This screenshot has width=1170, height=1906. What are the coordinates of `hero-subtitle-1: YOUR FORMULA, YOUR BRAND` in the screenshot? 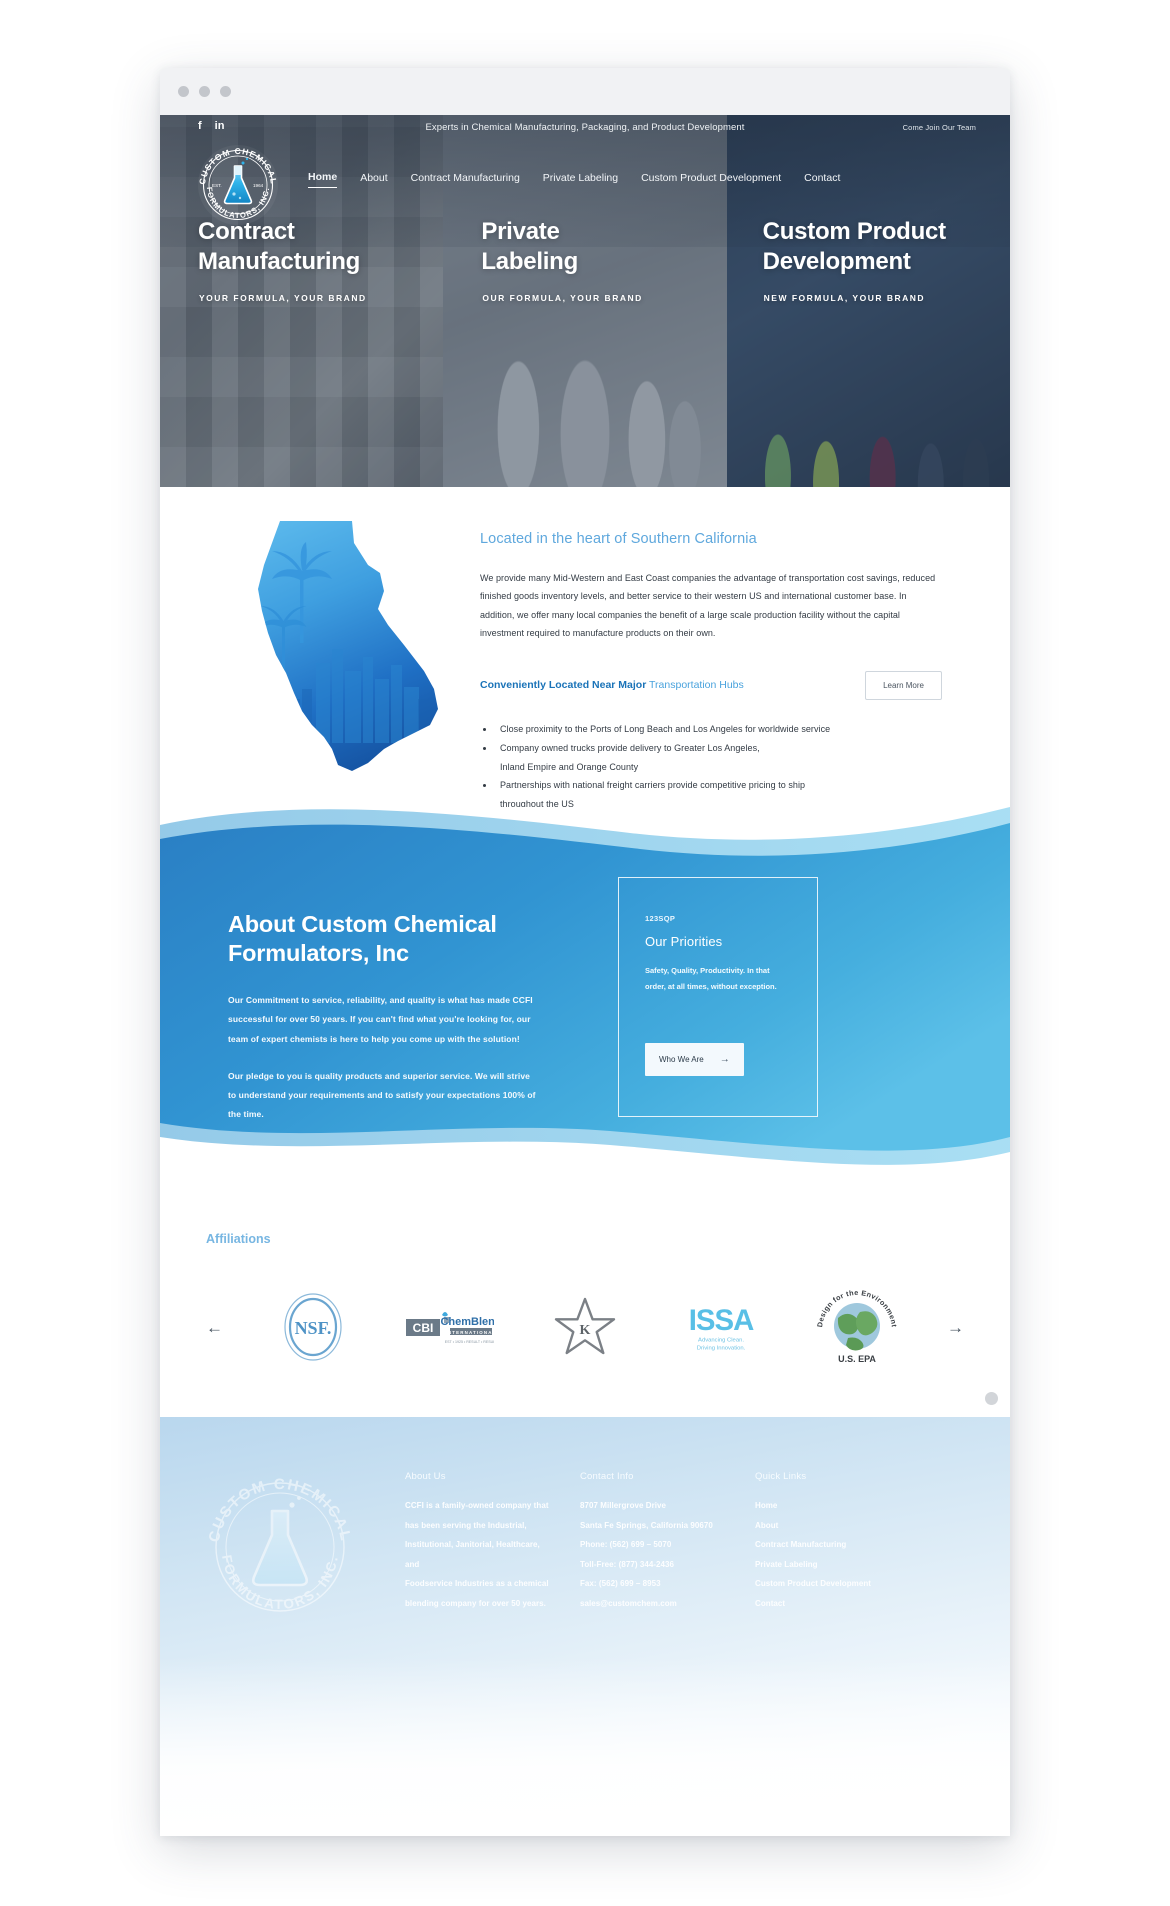 It's located at (283, 298).